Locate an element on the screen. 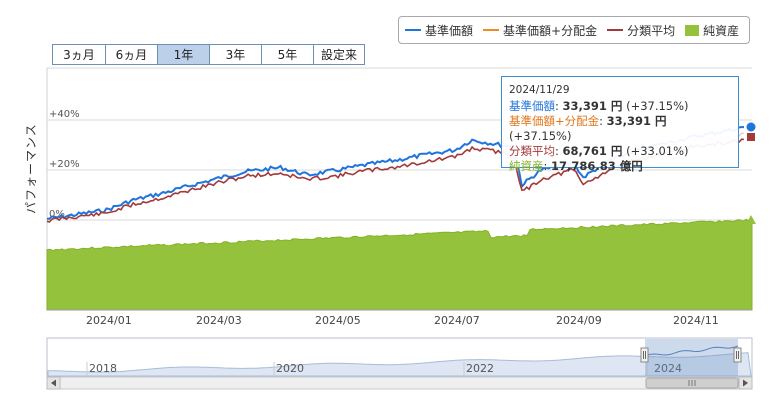  average-end-marker is located at coordinates (751, 137).